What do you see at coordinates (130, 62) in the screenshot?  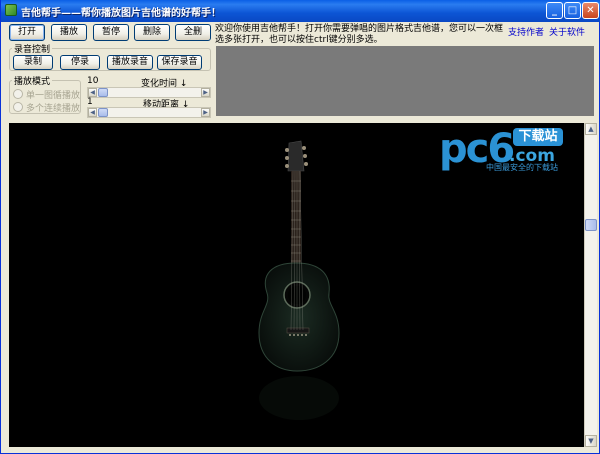 I see `play-record-button: 播放录音` at bounding box center [130, 62].